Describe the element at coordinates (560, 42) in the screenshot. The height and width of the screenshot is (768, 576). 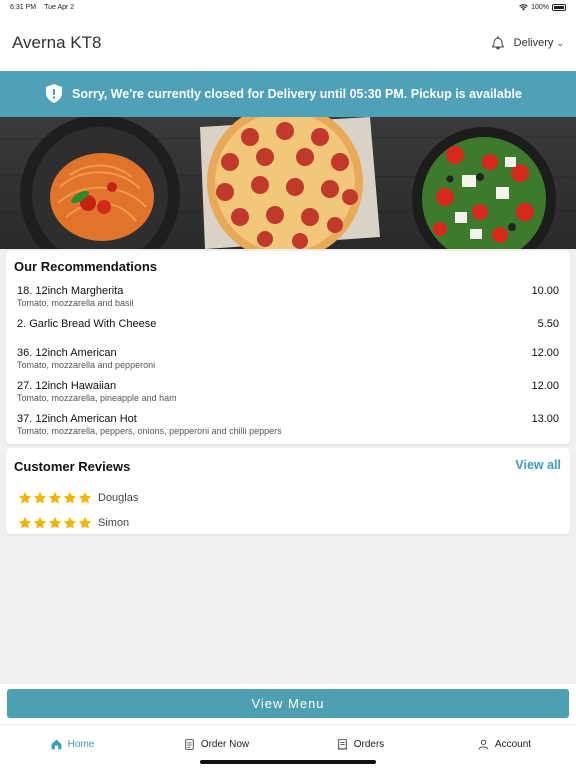
I see `chevron-down-icon: ⌄` at that location.